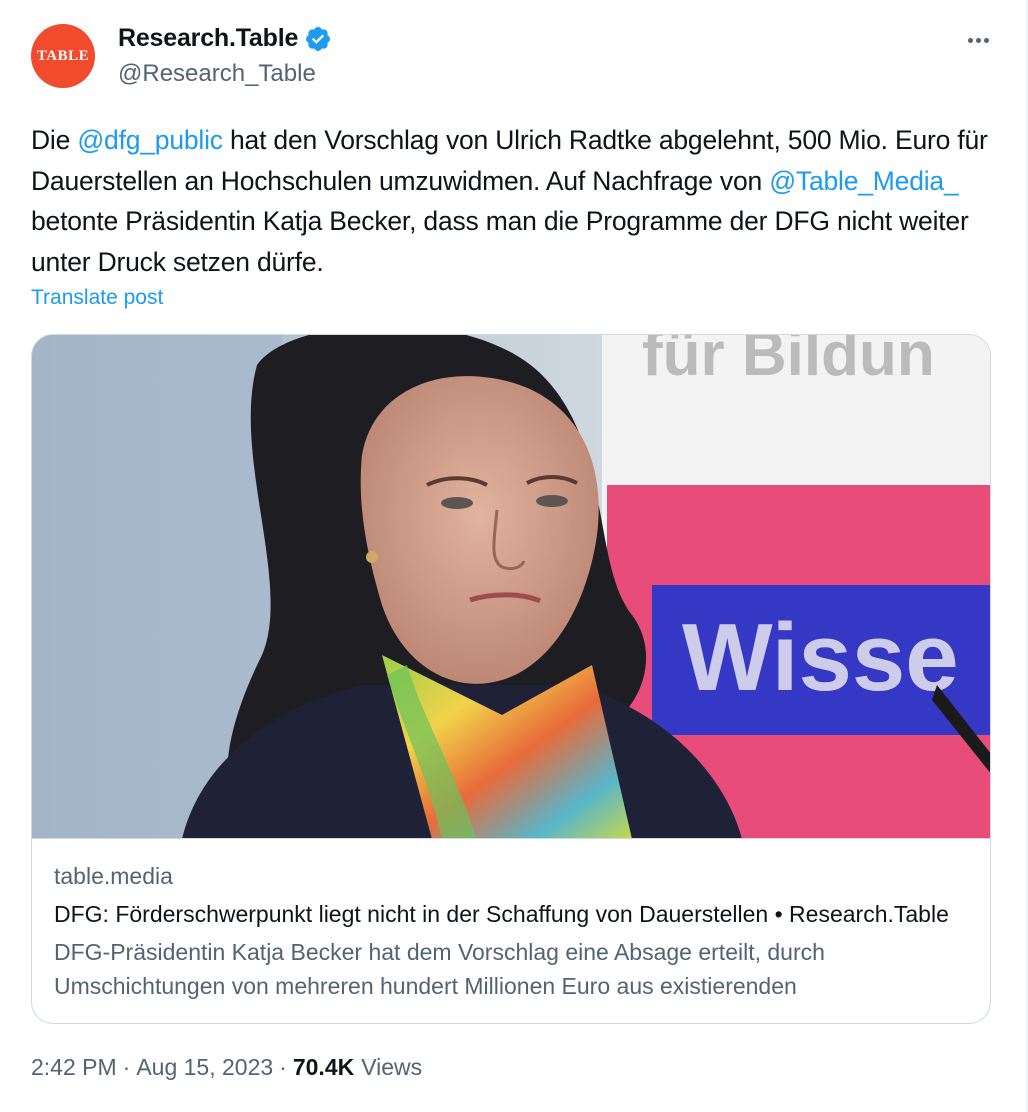  What do you see at coordinates (323, 1067) in the screenshot?
I see `views-count: 70.4K` at bounding box center [323, 1067].